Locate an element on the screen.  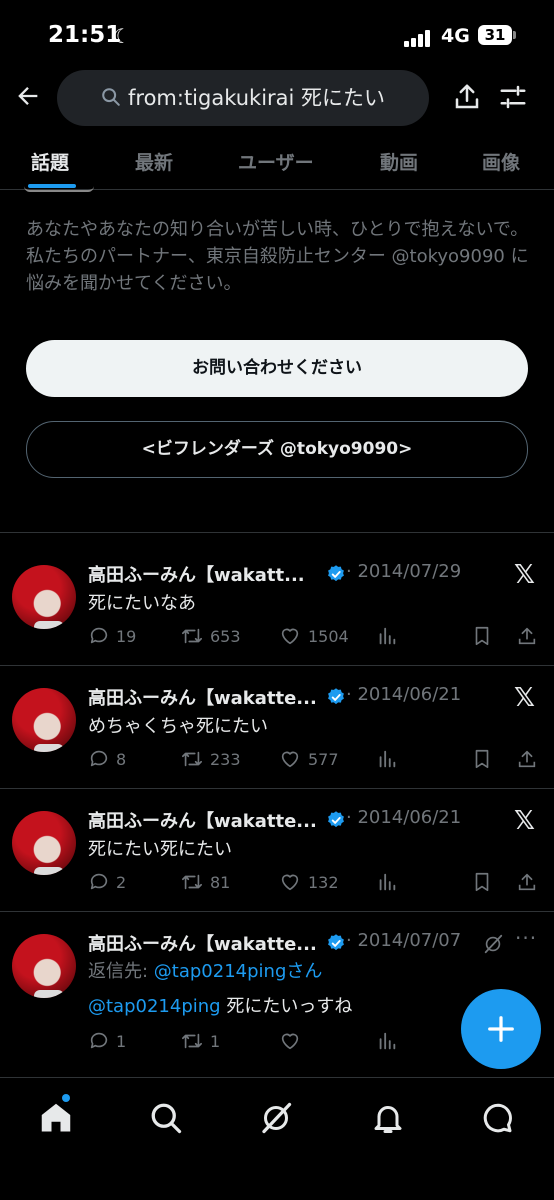
like-count: 1504 is located at coordinates (328, 636).